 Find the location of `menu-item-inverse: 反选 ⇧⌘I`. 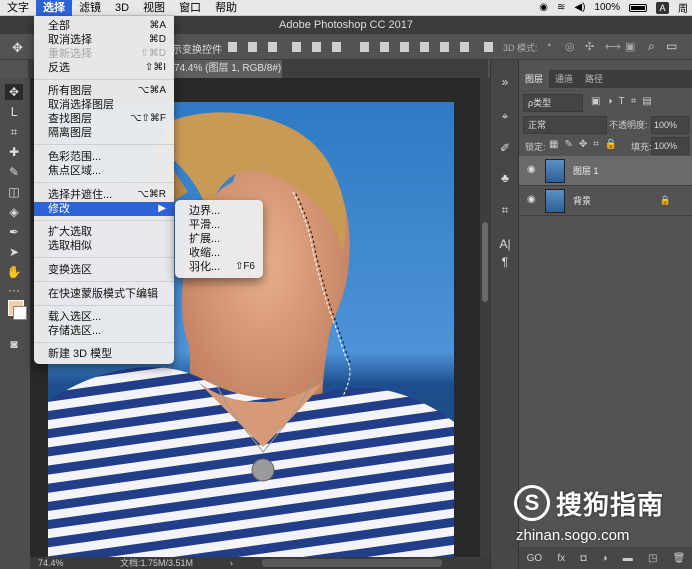

menu-item-inverse: 反选 ⇧⌘I is located at coordinates (104, 68).